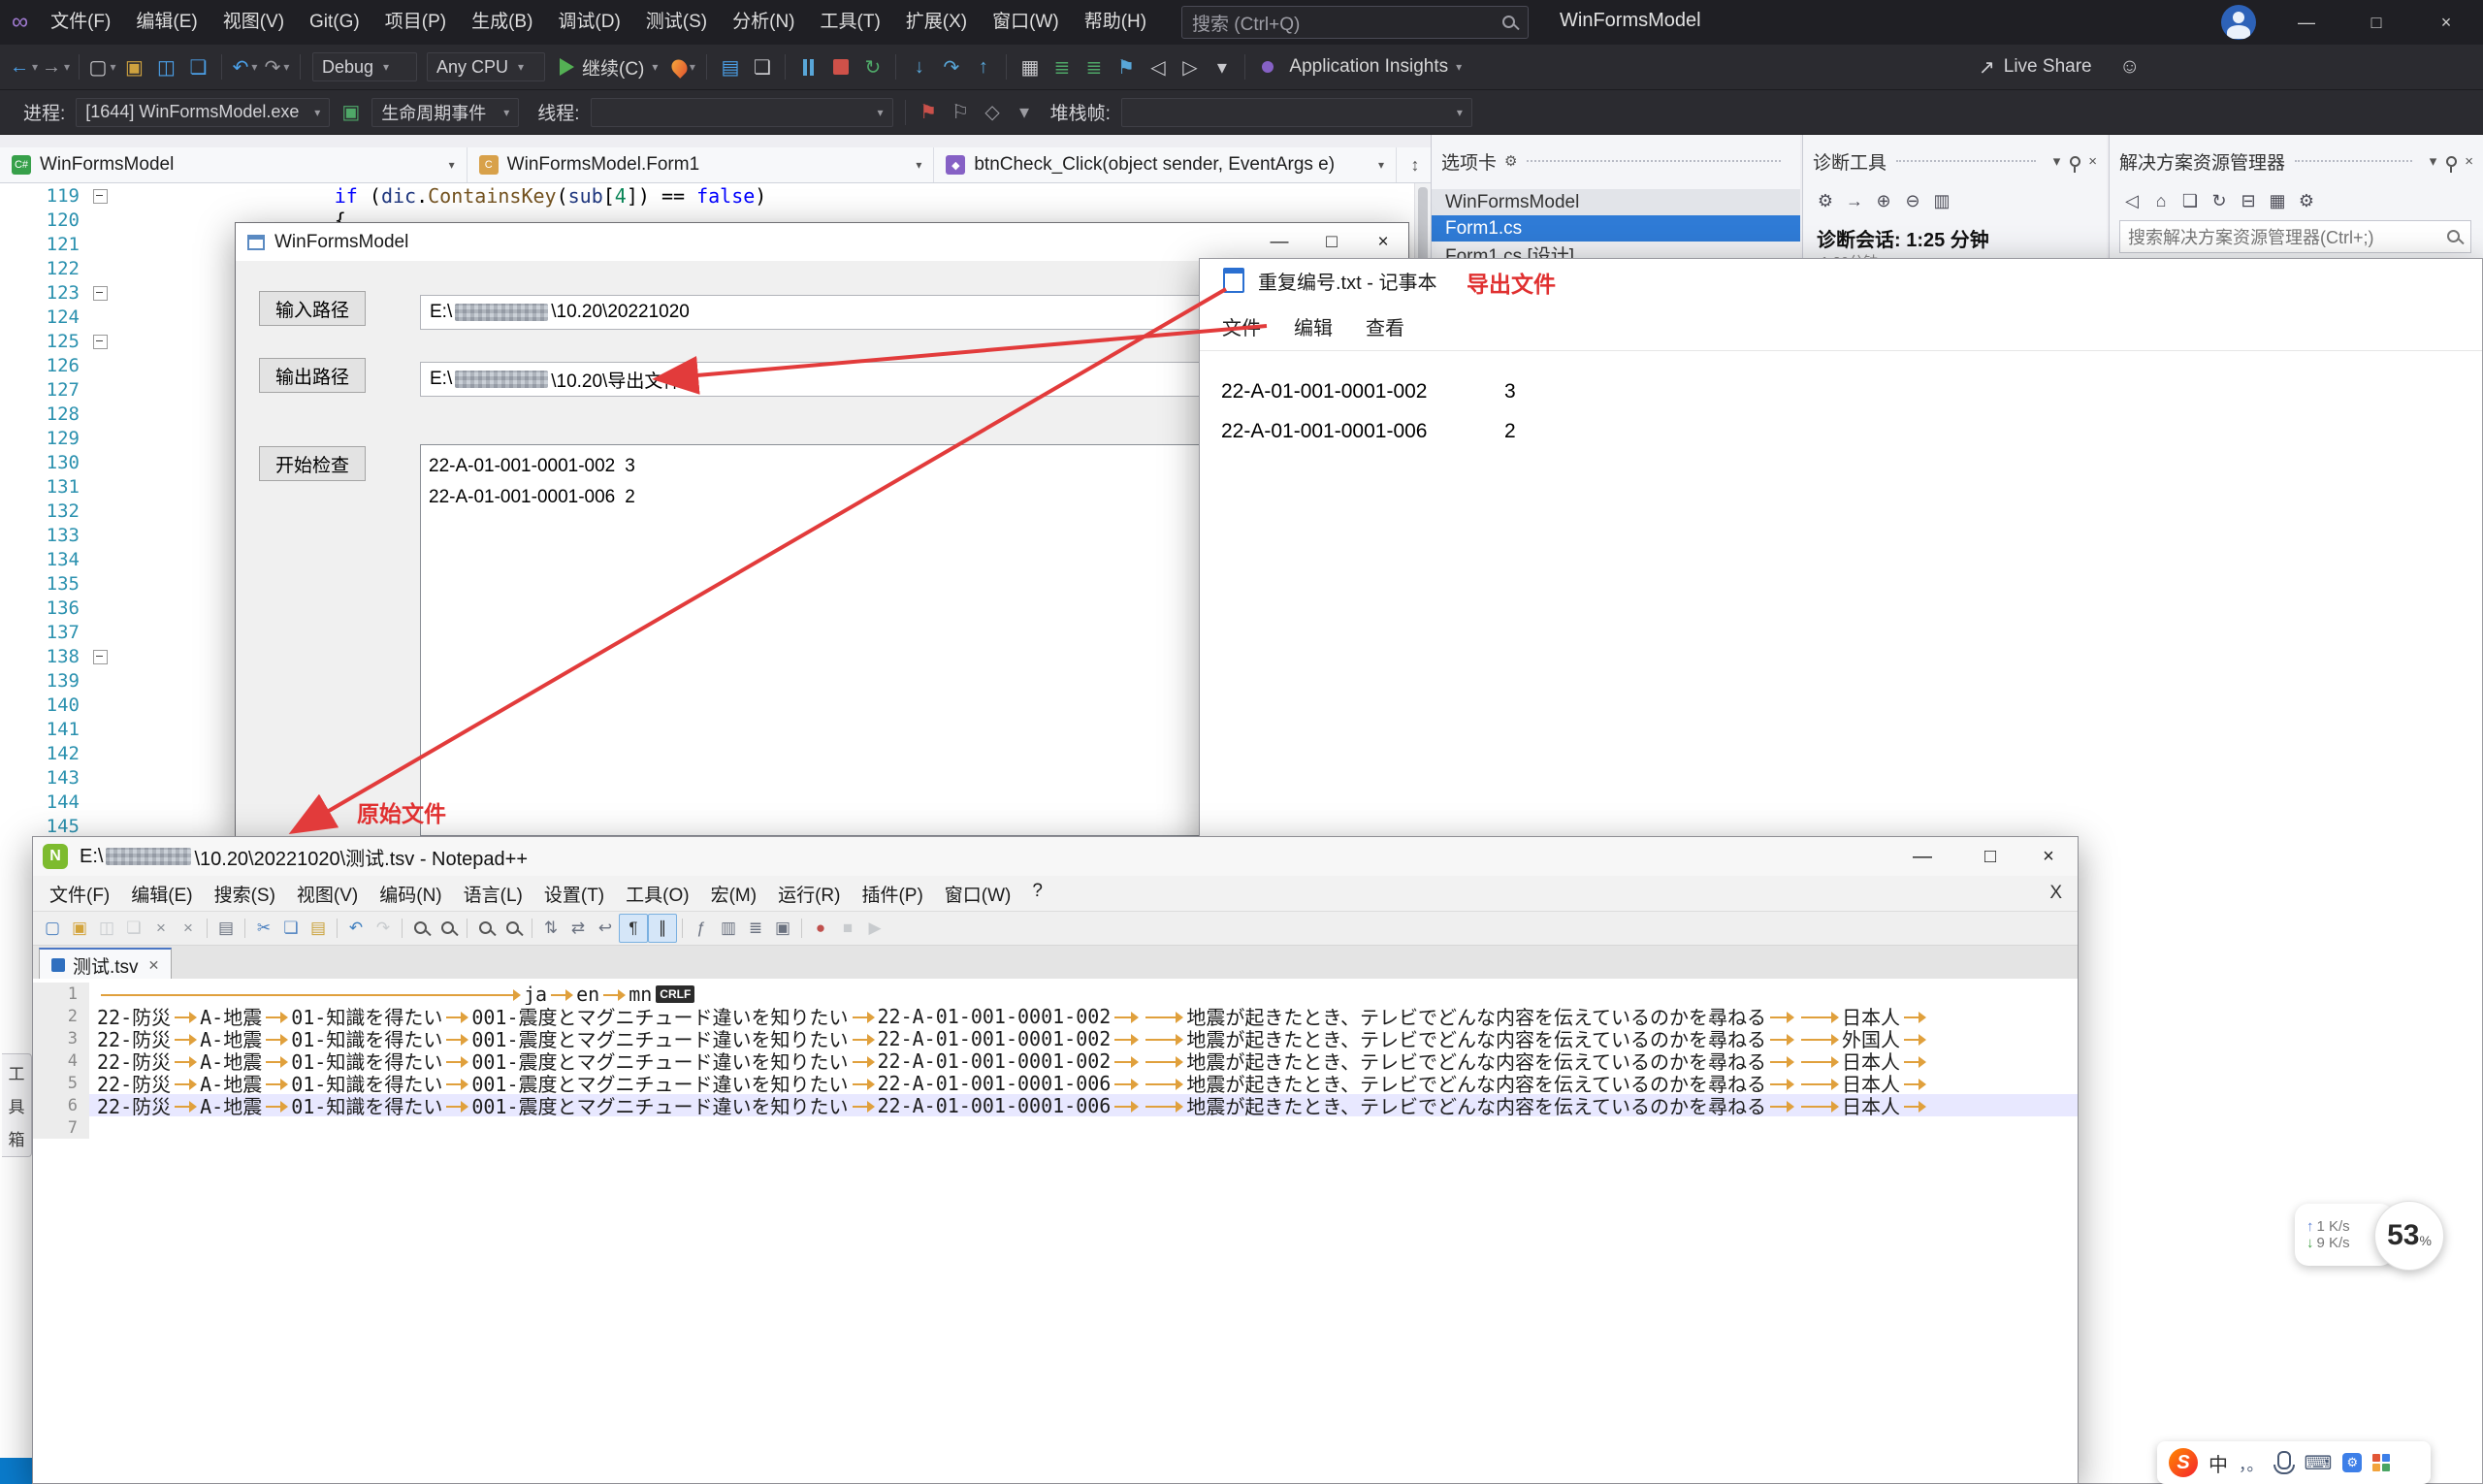 This screenshot has width=2483, height=1484. Describe the element at coordinates (2409, 1236) in the screenshot. I see `percent-badge: 53 %` at that location.